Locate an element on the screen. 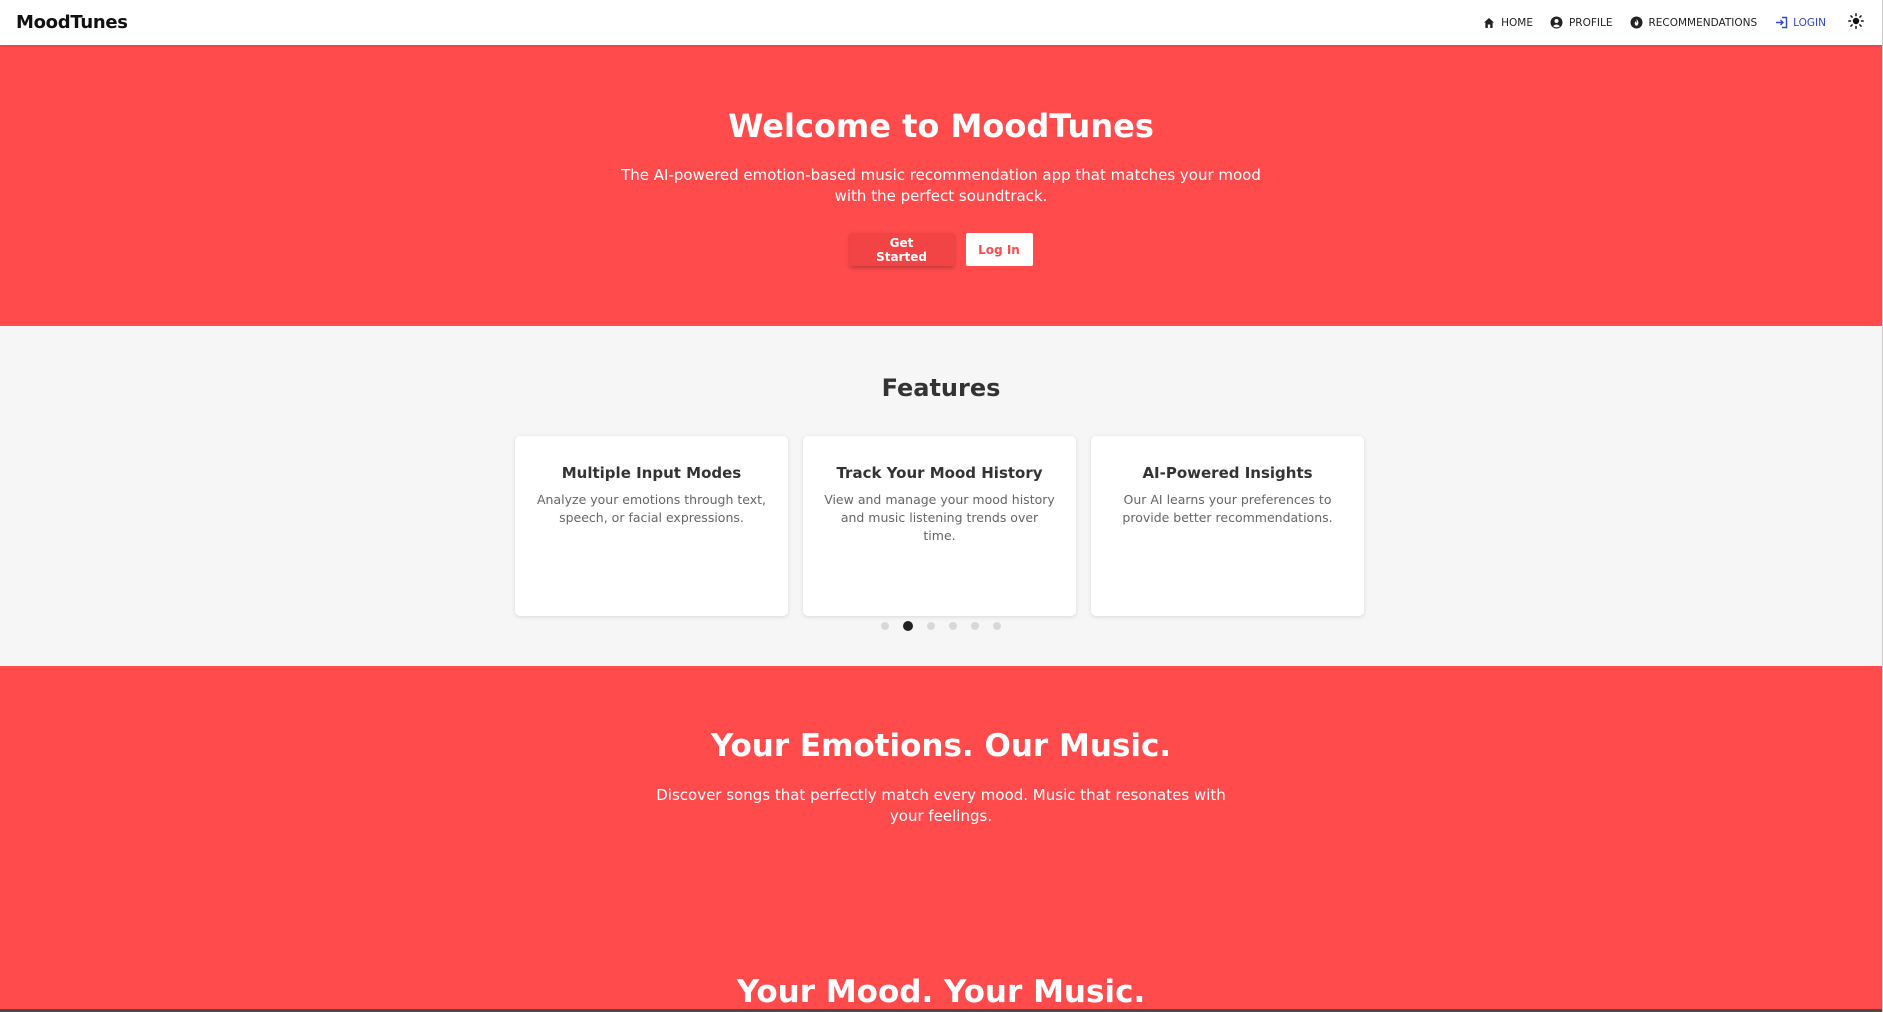 This screenshot has height=1012, width=1883. feature-card-title: AI-Powered Insights is located at coordinates (1227, 473).